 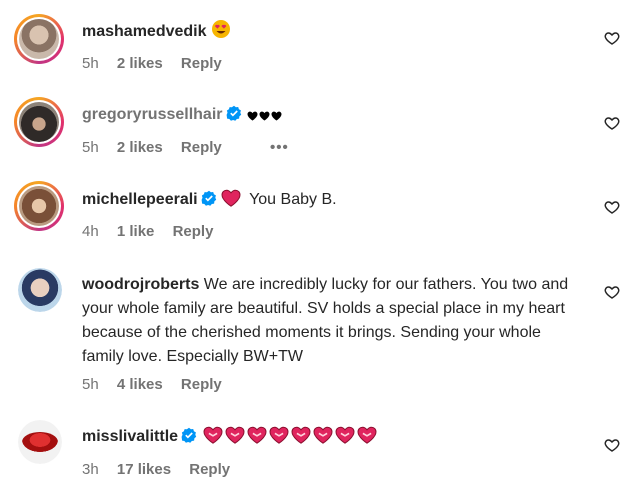 I want to click on username: woodrojroberts, so click(x=140, y=284).